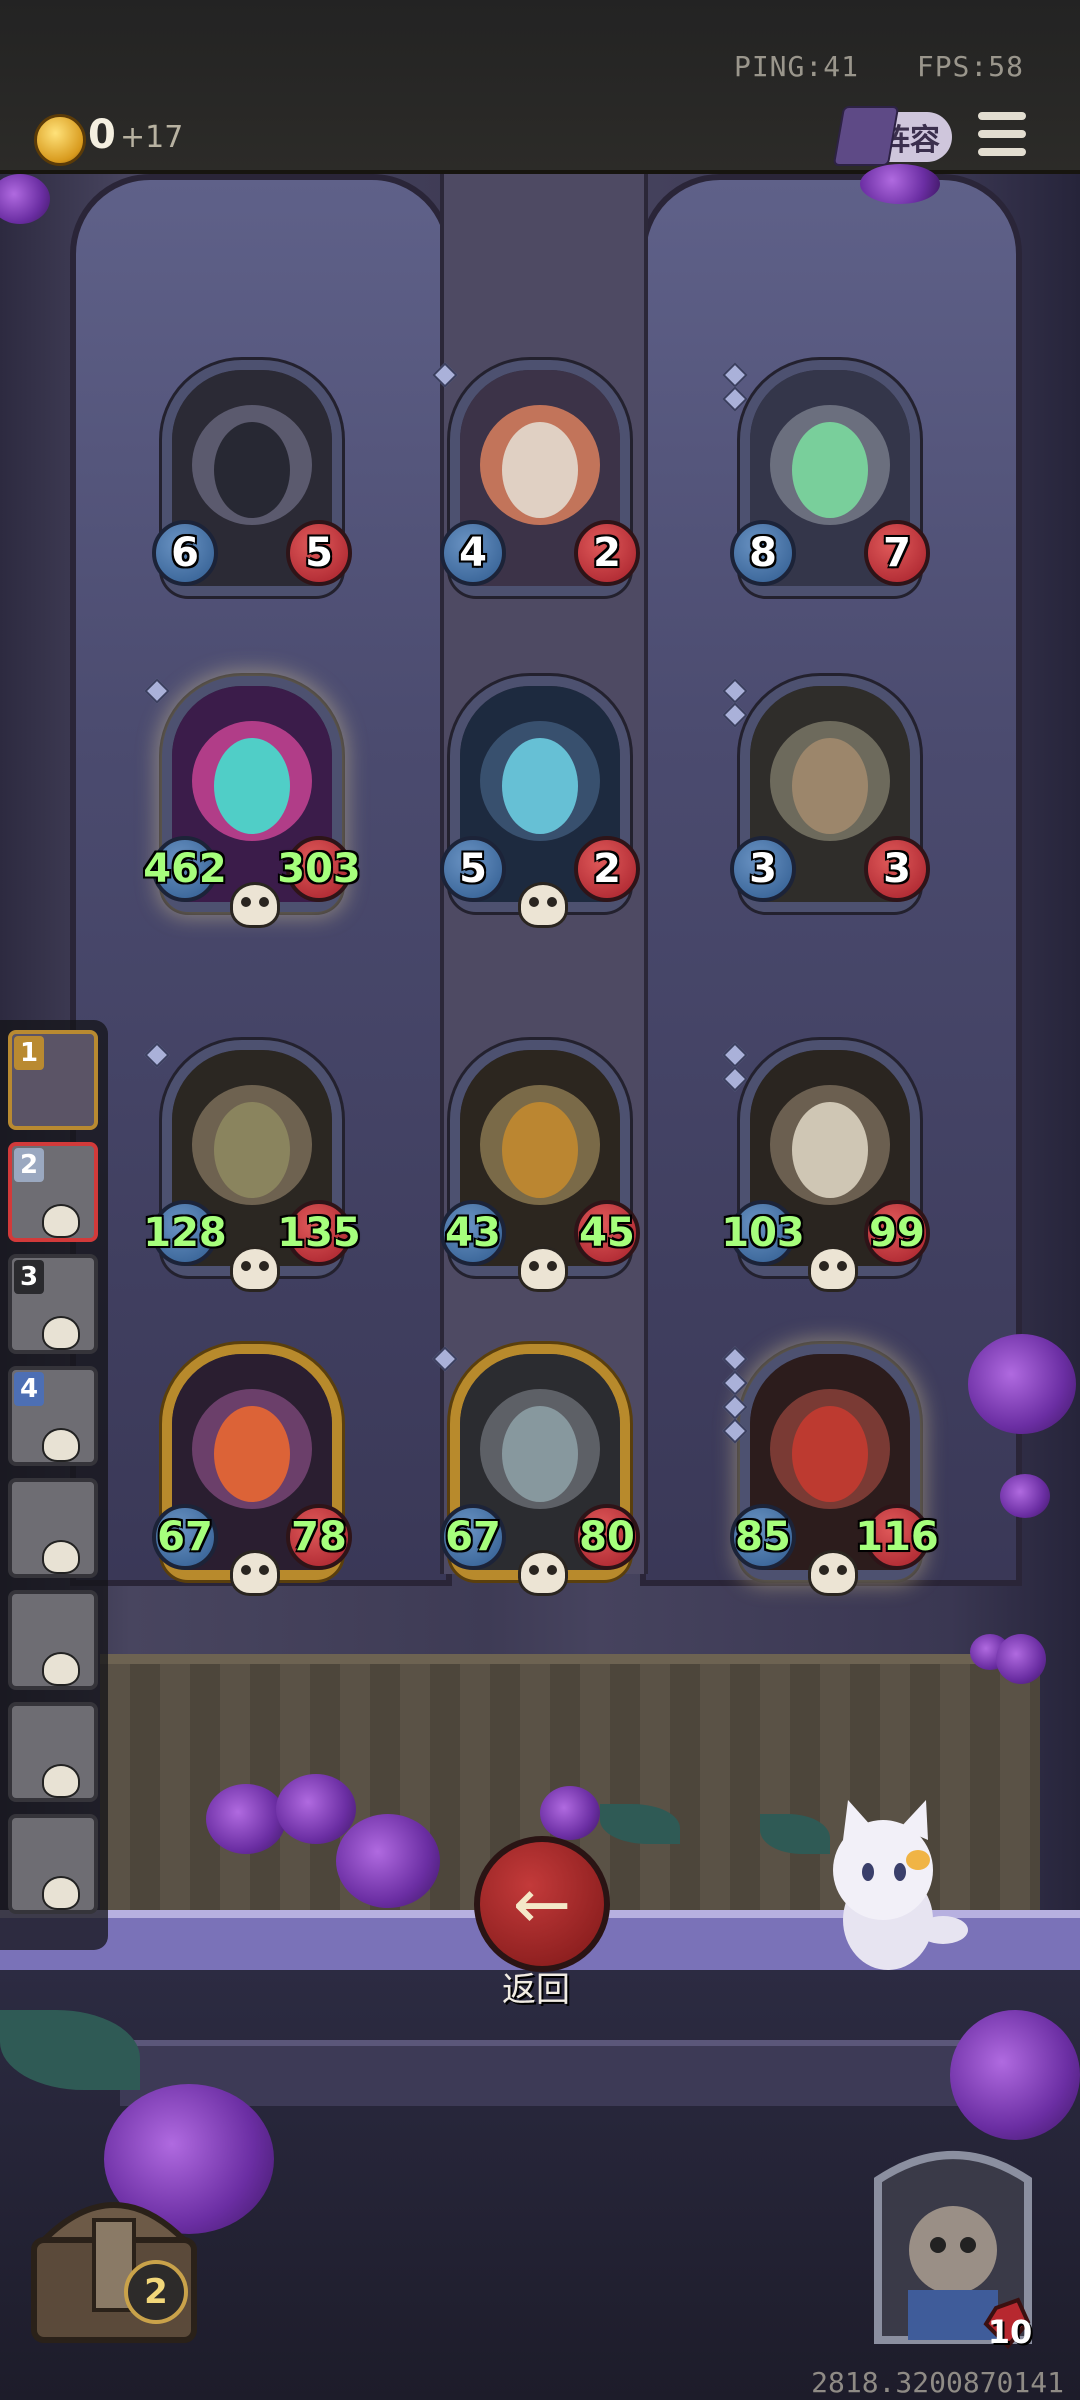 Image resolution: width=1080 pixels, height=2400 pixels. I want to click on health-stat: 135, so click(319, 1233).